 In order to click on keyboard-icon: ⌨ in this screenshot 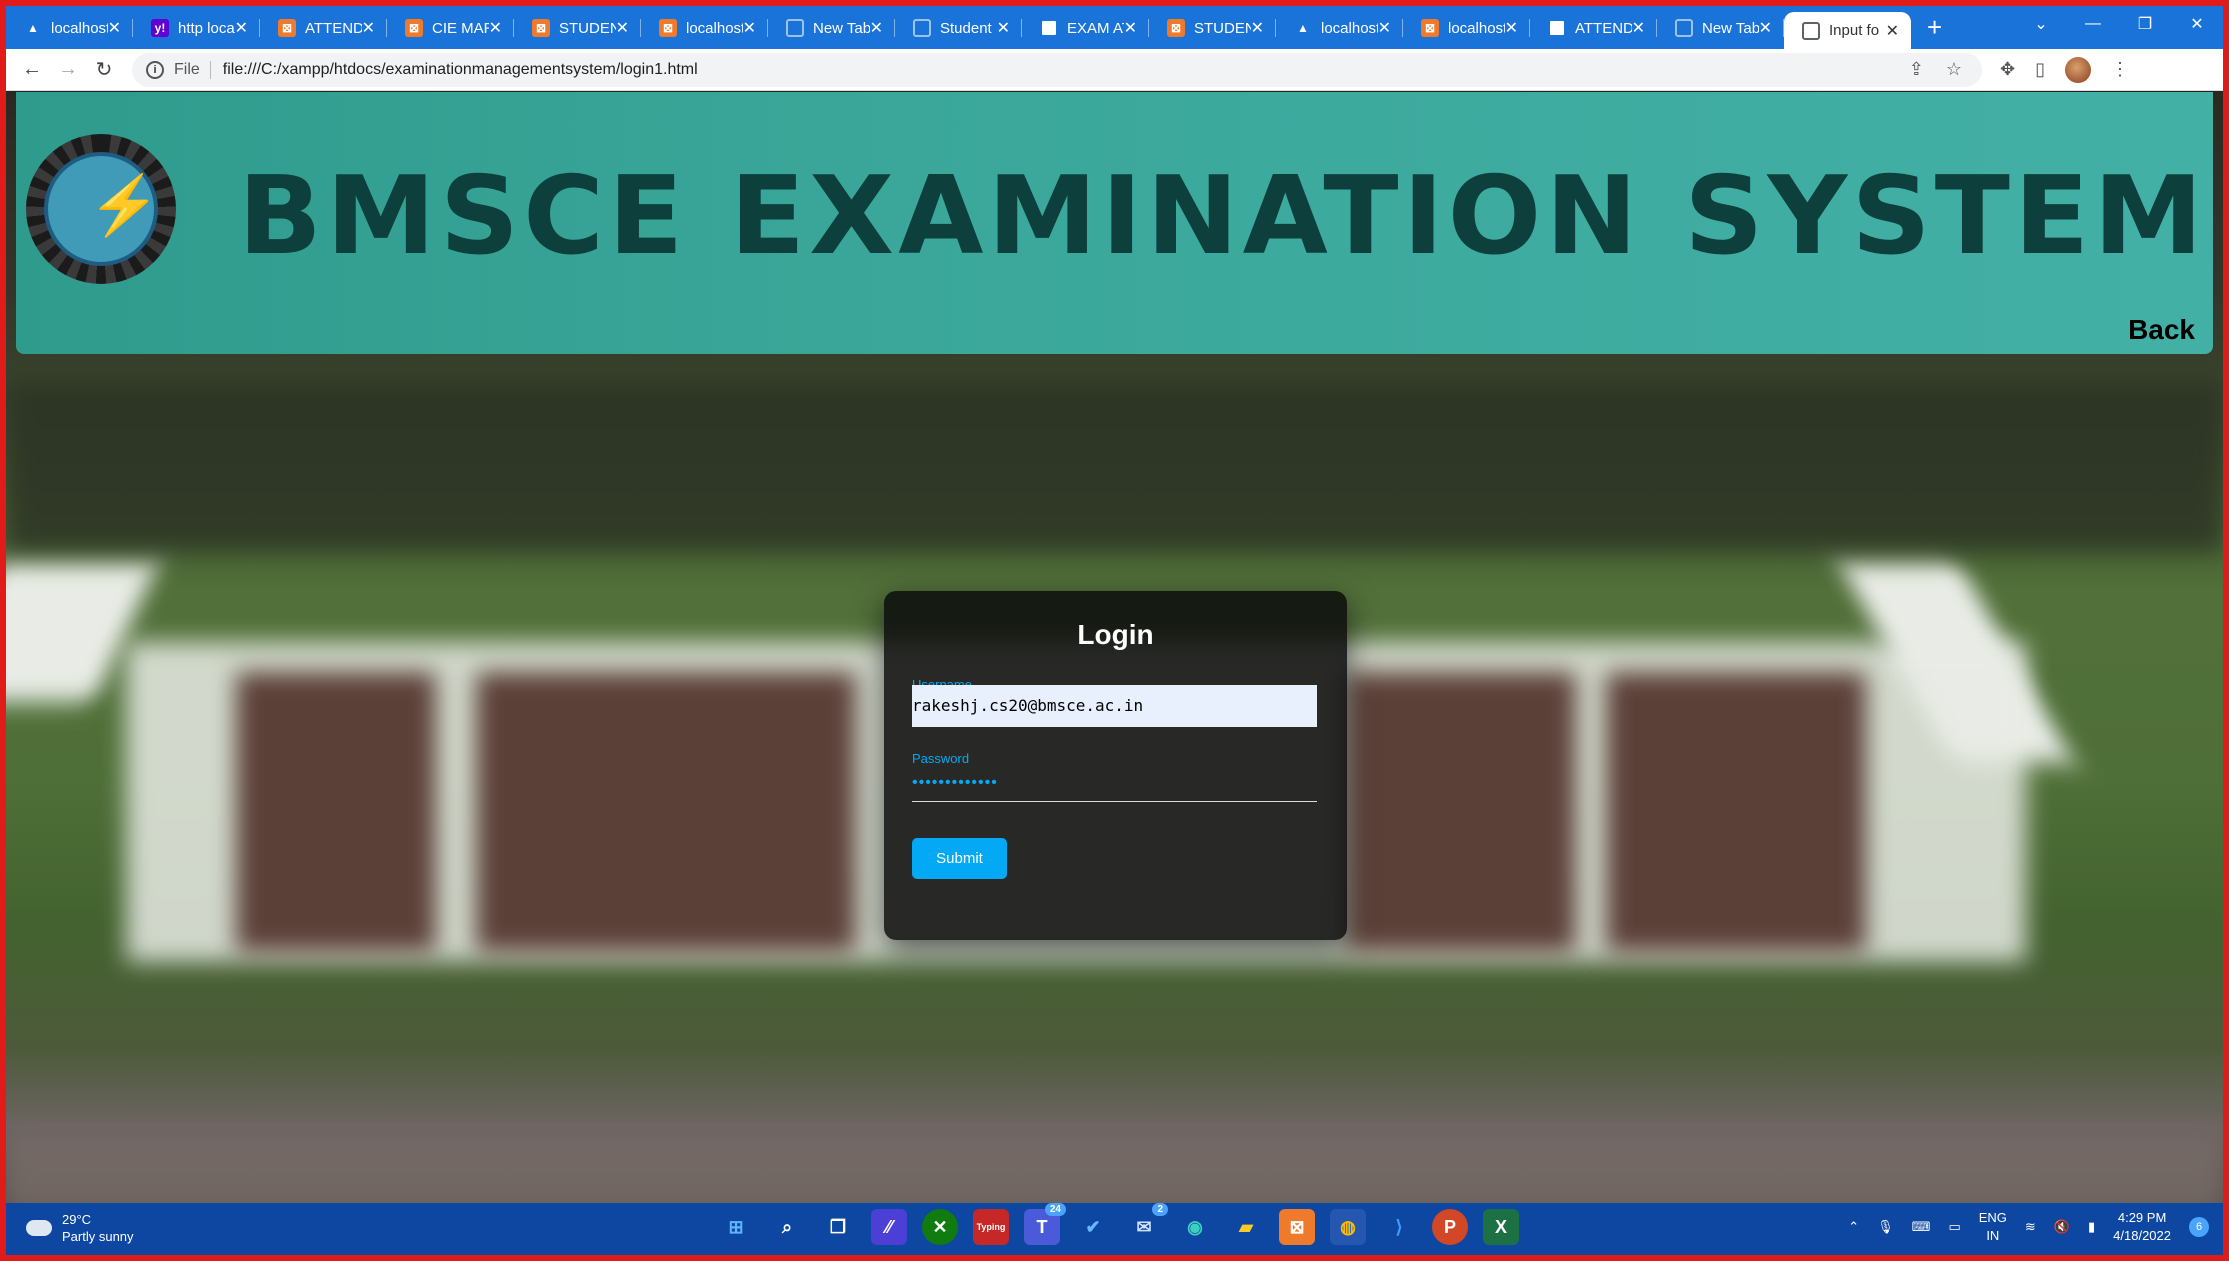, I will do `click(1921, 1227)`.